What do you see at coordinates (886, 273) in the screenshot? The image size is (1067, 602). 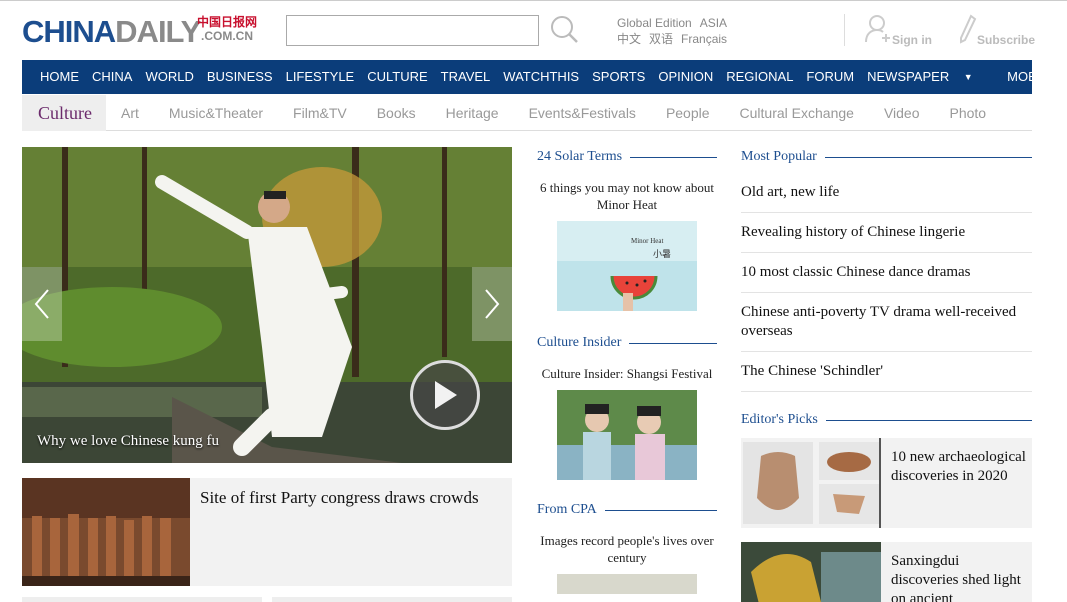 I see `list-item: 10 most classic Chinese dance dramas` at bounding box center [886, 273].